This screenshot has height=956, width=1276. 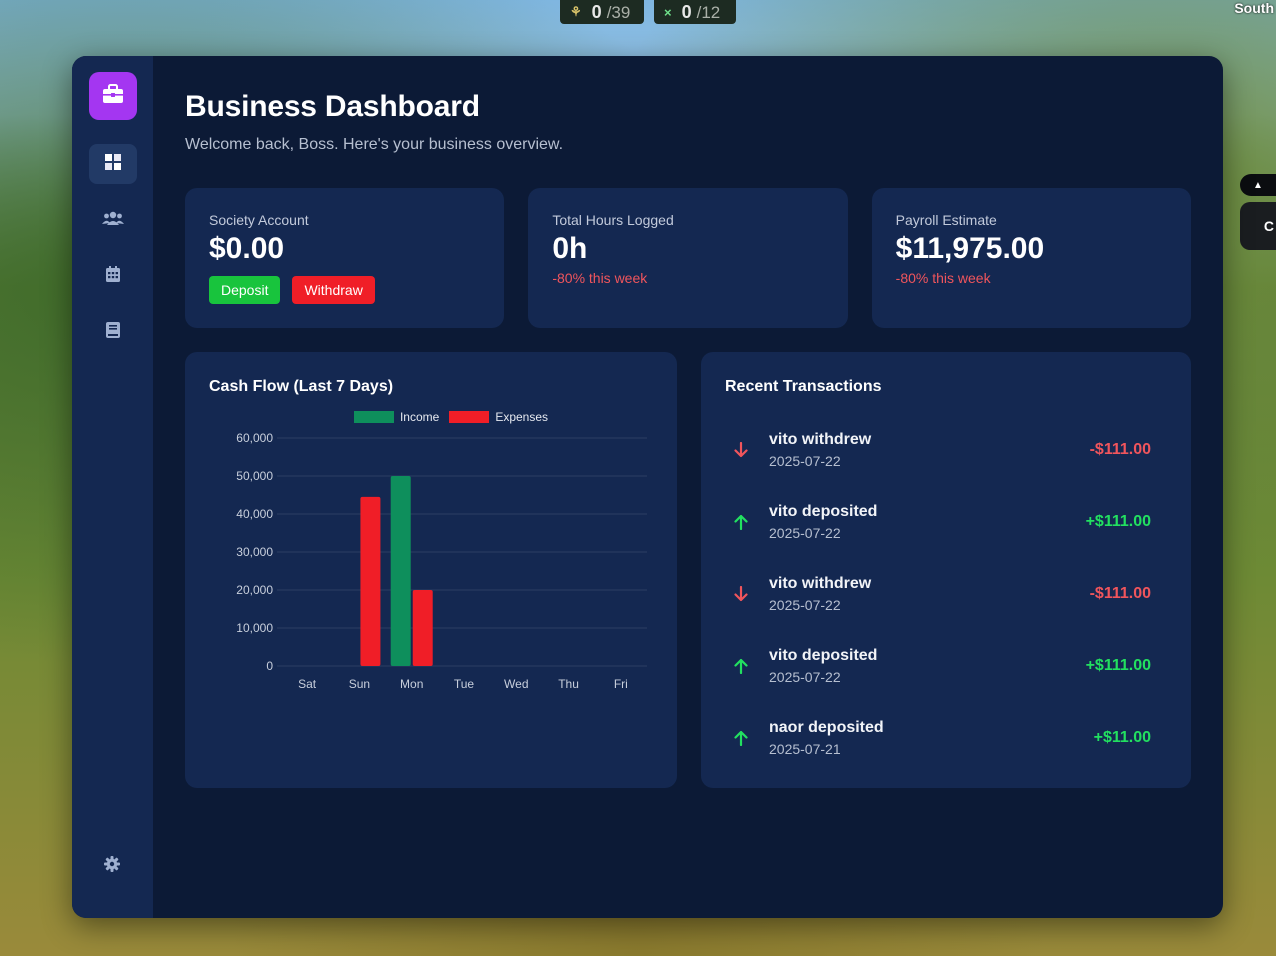 I want to click on nav-settings, so click(x=112, y=866).